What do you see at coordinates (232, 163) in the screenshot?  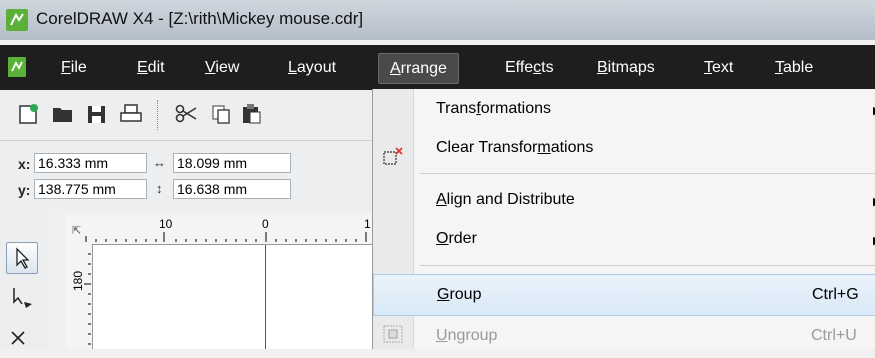 I see `width-field` at bounding box center [232, 163].